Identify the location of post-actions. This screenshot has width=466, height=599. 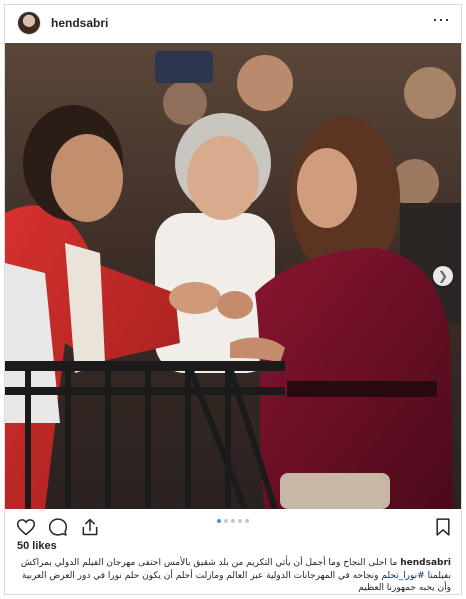
(233, 526).